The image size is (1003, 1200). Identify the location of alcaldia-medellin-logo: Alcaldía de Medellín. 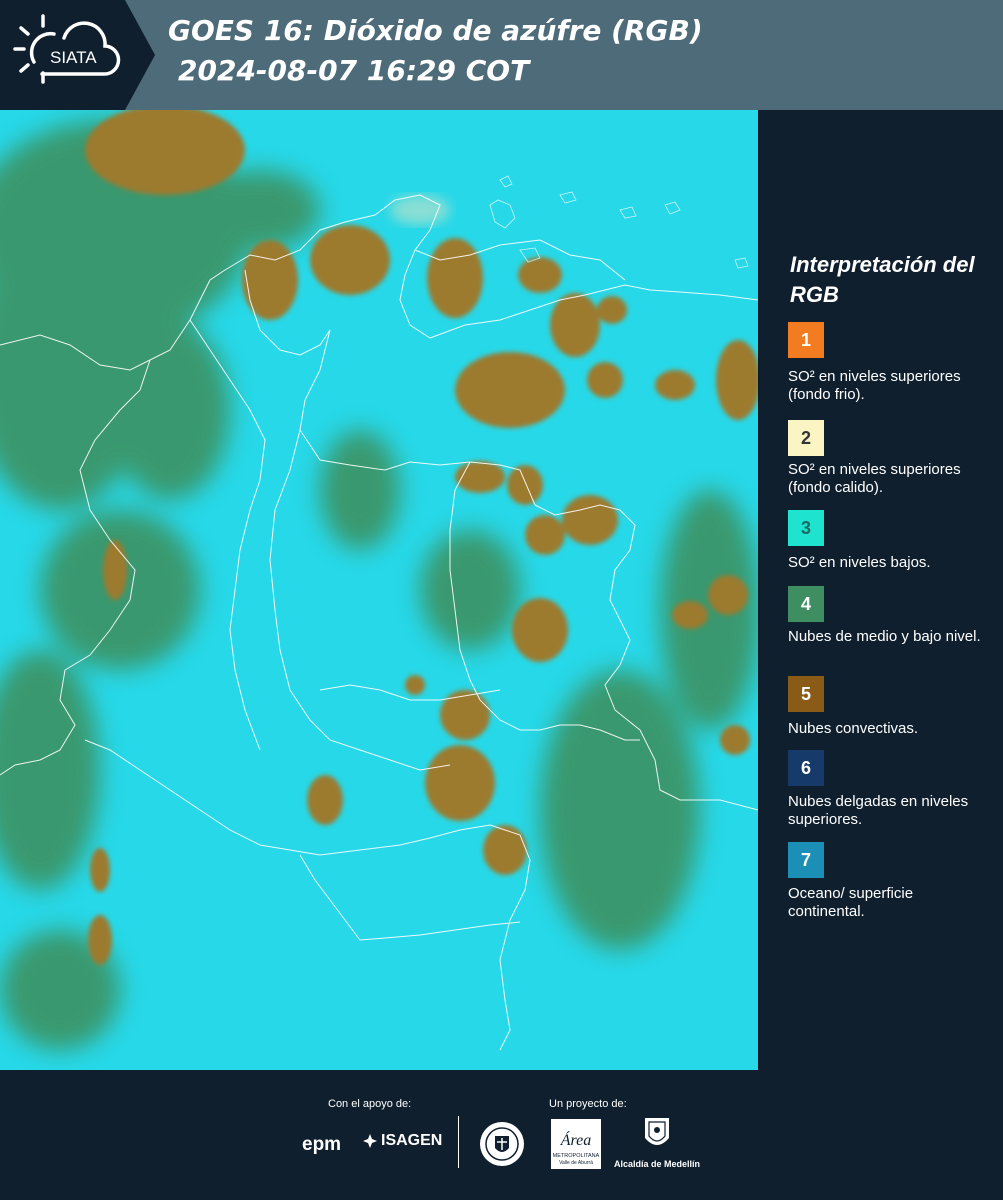
(657, 1142).